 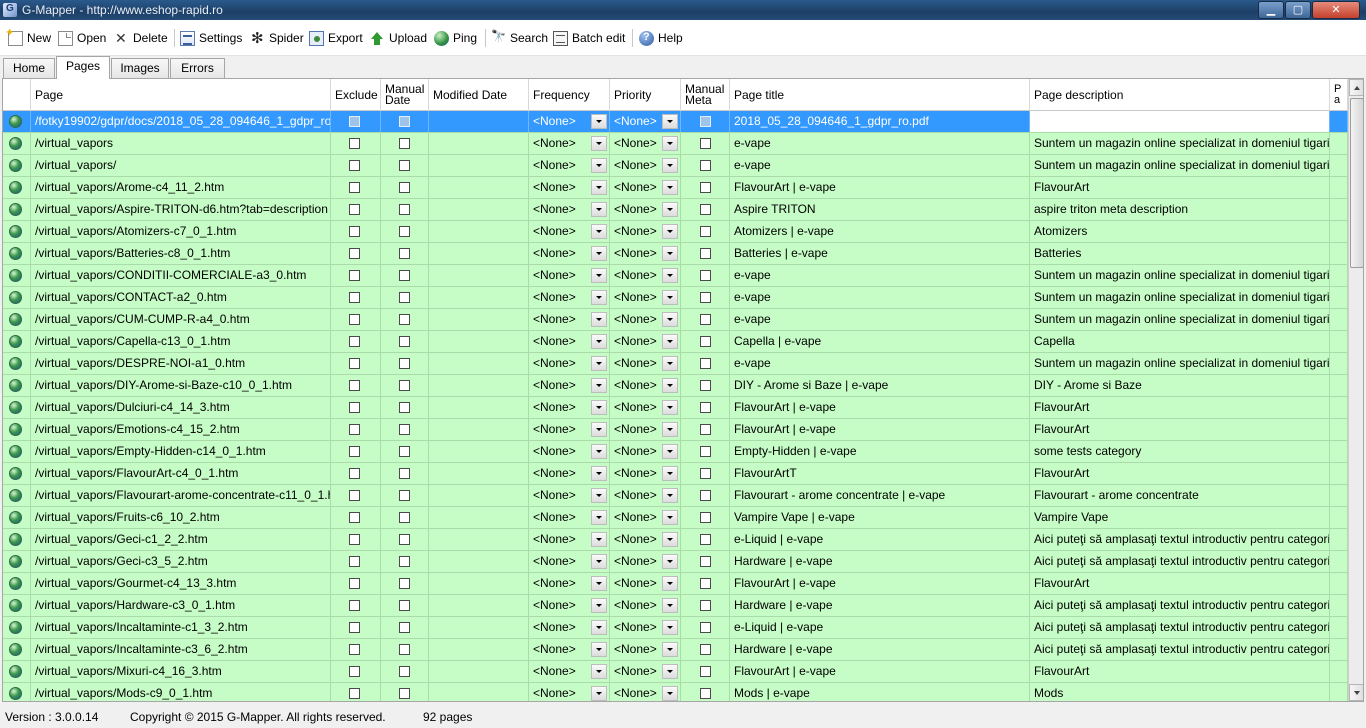 What do you see at coordinates (1355, 390) in the screenshot?
I see `vertical-scrollbar` at bounding box center [1355, 390].